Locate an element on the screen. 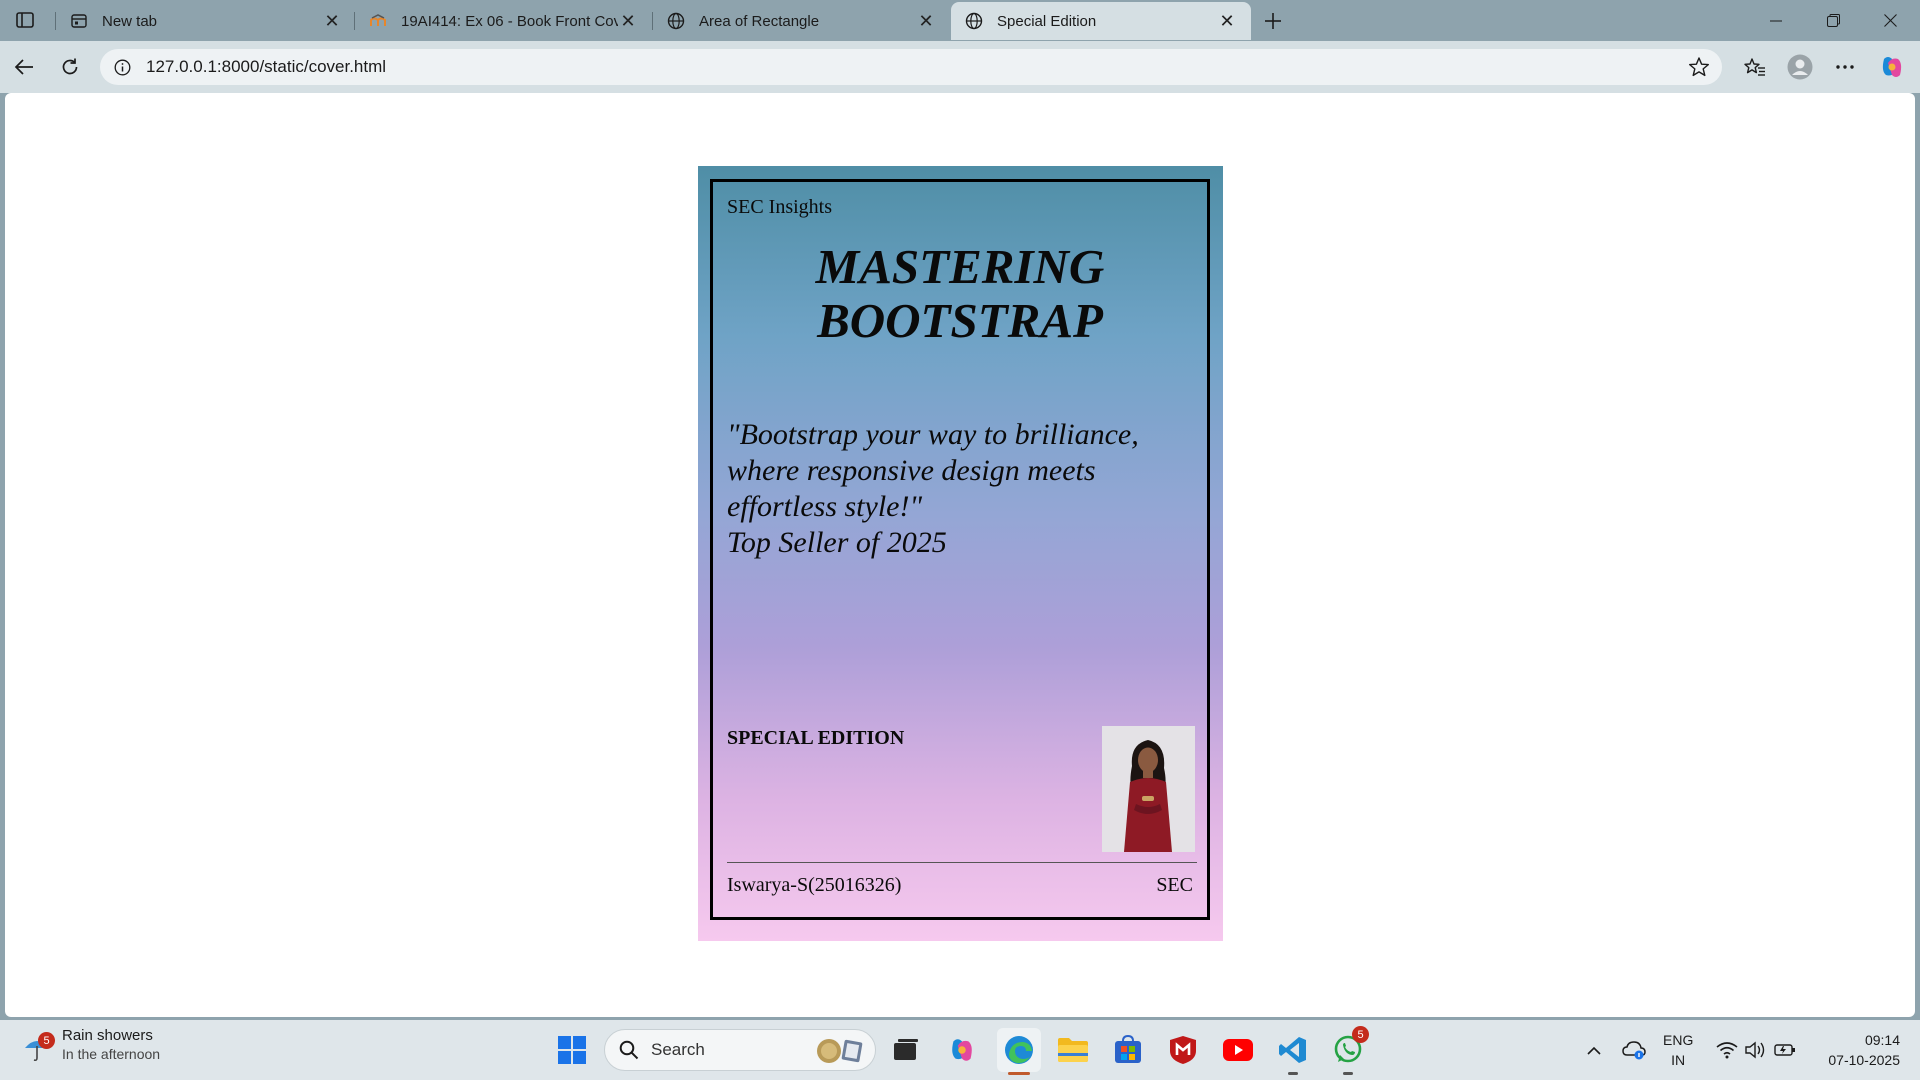  edge-browser-icon is located at coordinates (1019, 1050).